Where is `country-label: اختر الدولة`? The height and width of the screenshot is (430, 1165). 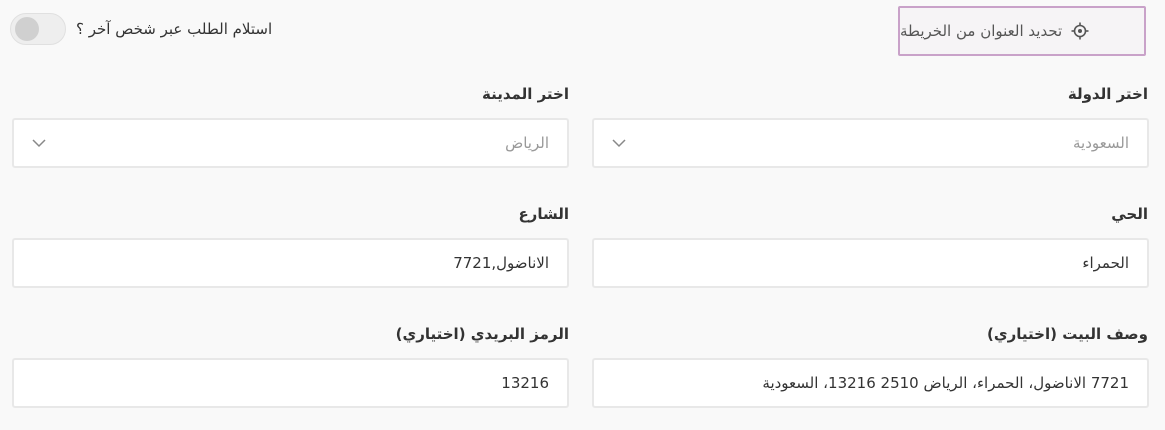
country-label: اختر الدولة is located at coordinates (1107, 94).